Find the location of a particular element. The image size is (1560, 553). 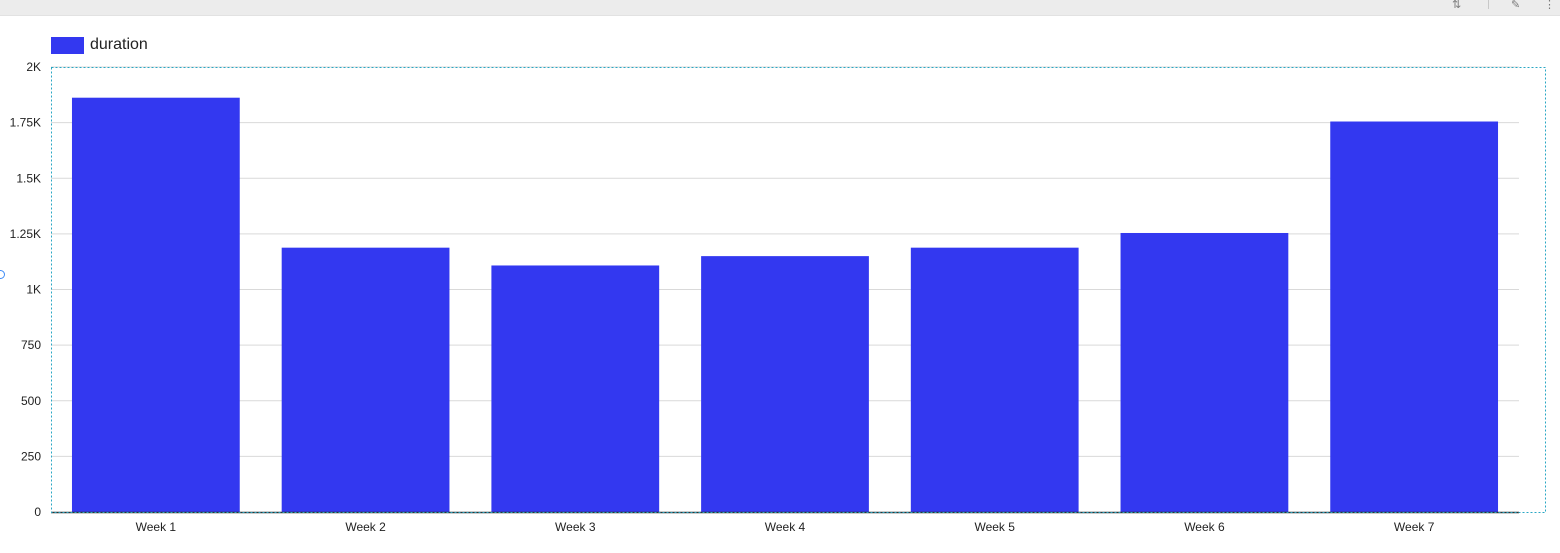

y-tick-label: 1.75K is located at coordinates (25, 123).